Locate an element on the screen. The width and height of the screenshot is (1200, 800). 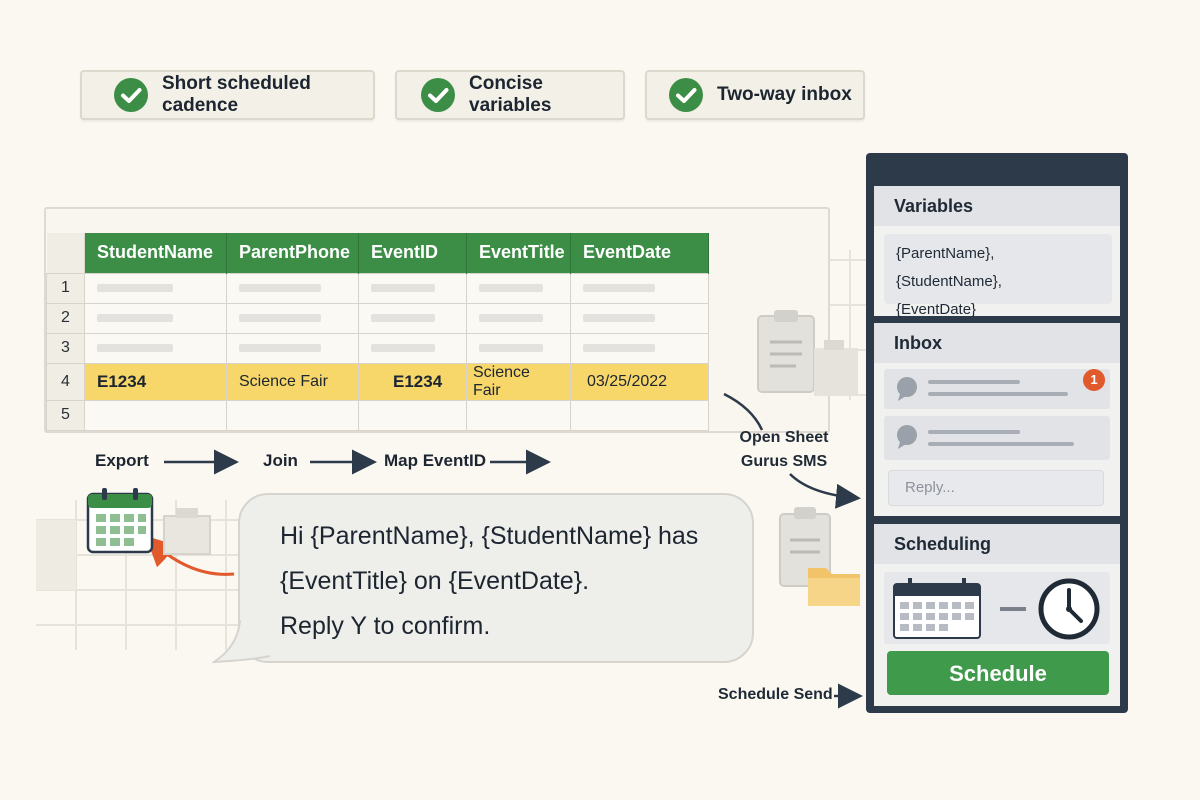
bubble-tail is located at coordinates (241, 641).